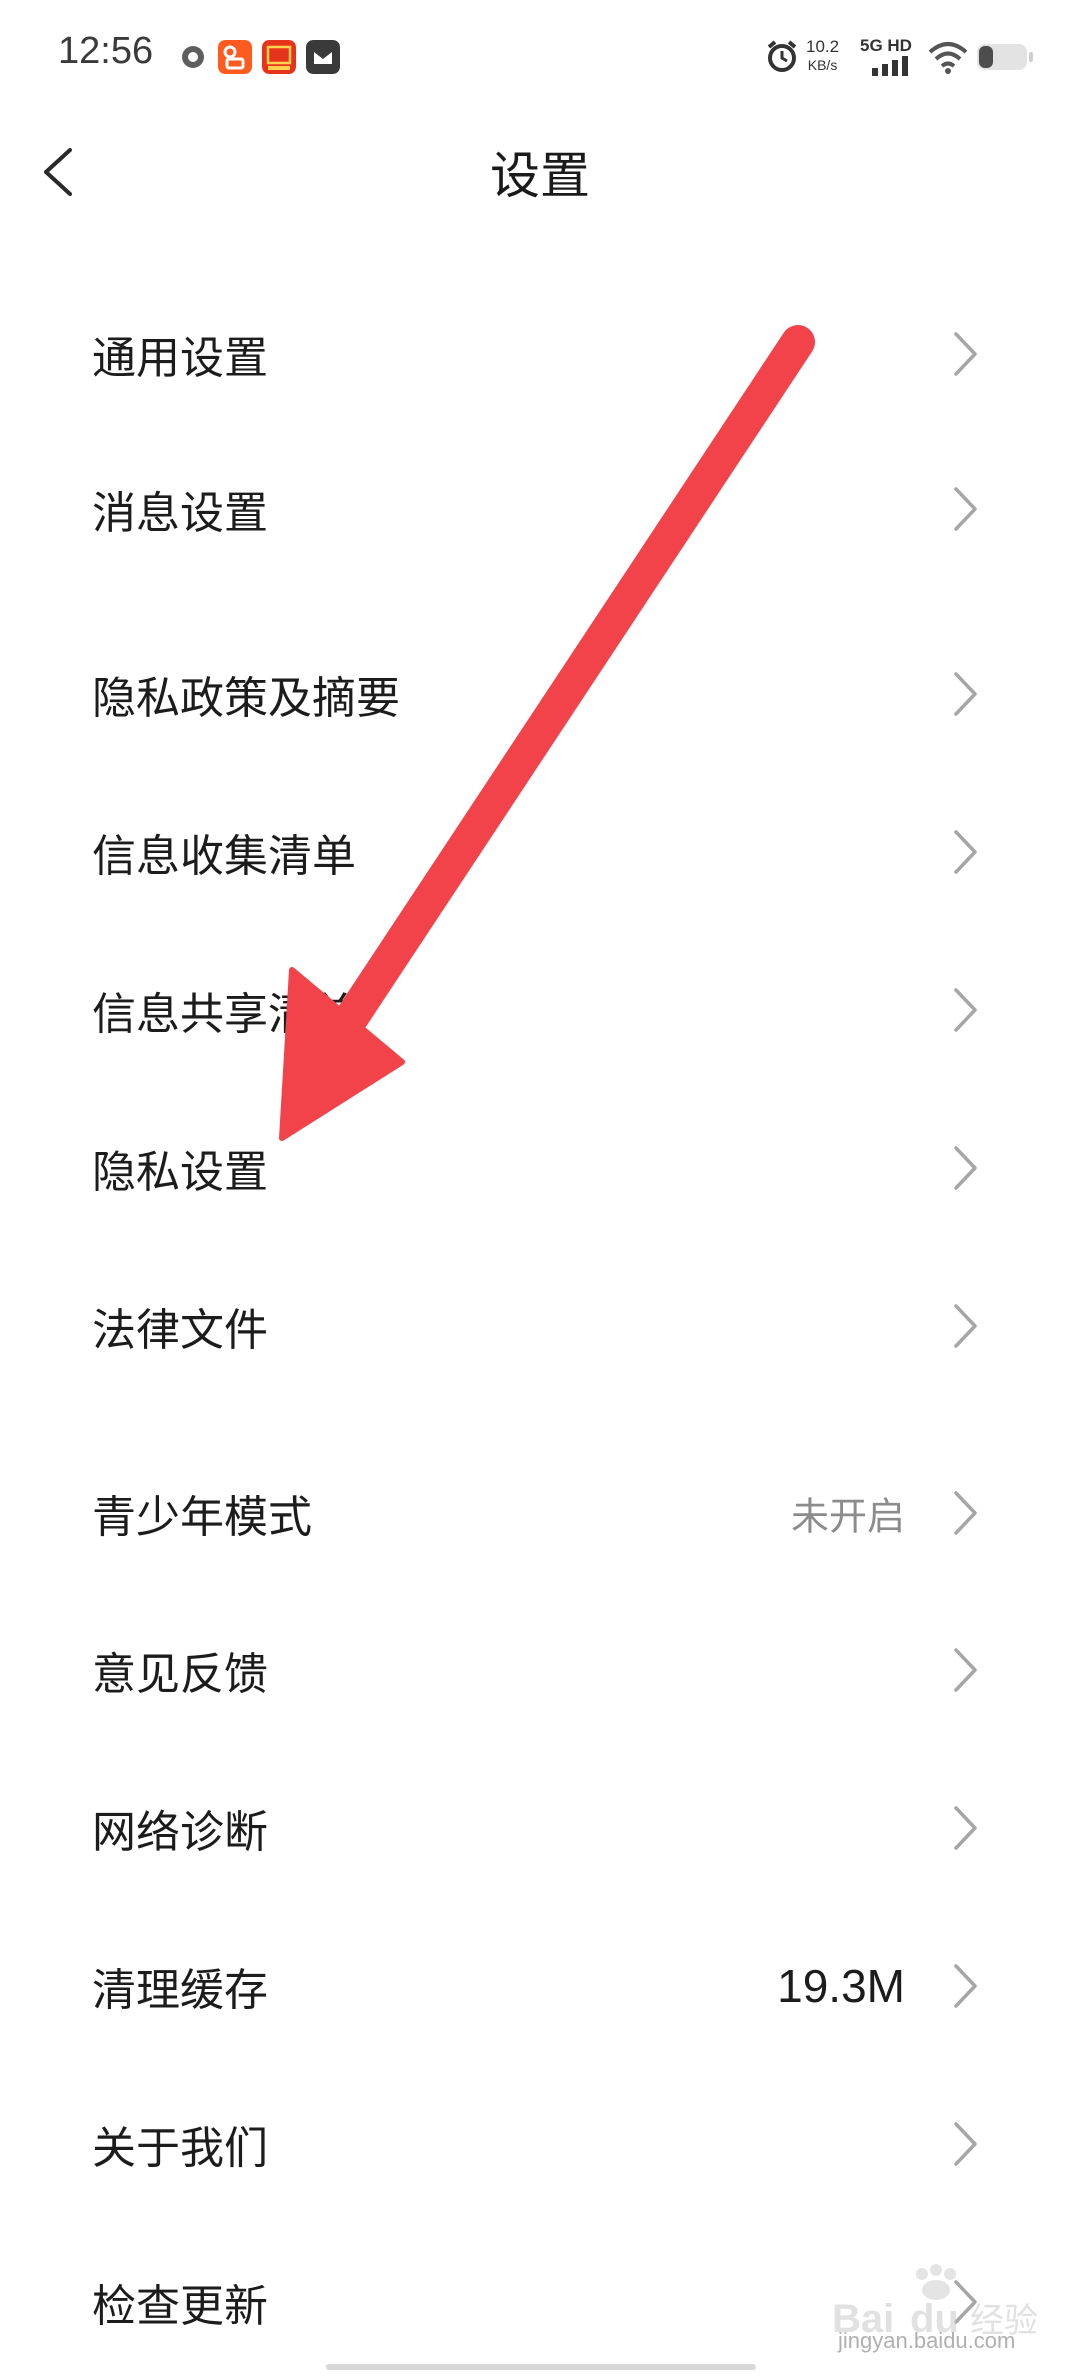 Image resolution: width=1080 pixels, height=2376 pixels. Describe the element at coordinates (224, 1014) in the screenshot. I see `row-label: 信息共享清单` at that location.